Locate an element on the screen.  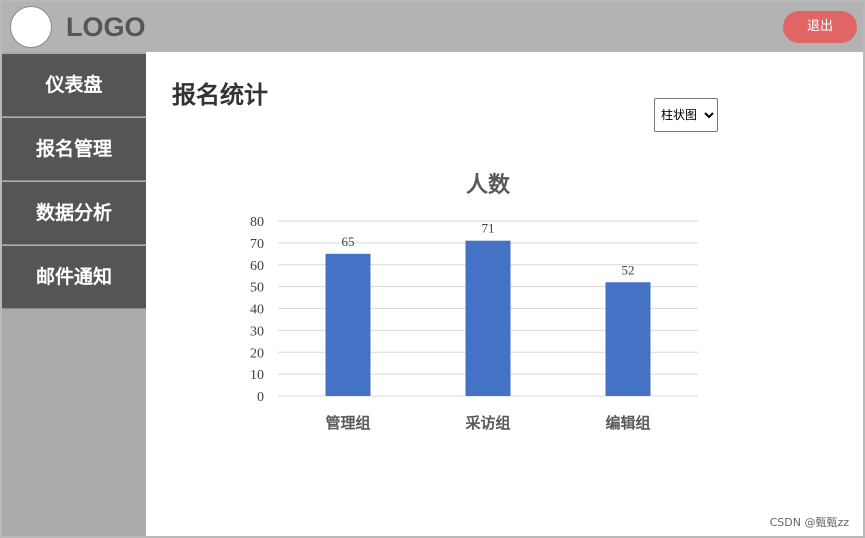
y-tick-label: 40 is located at coordinates (257, 310).